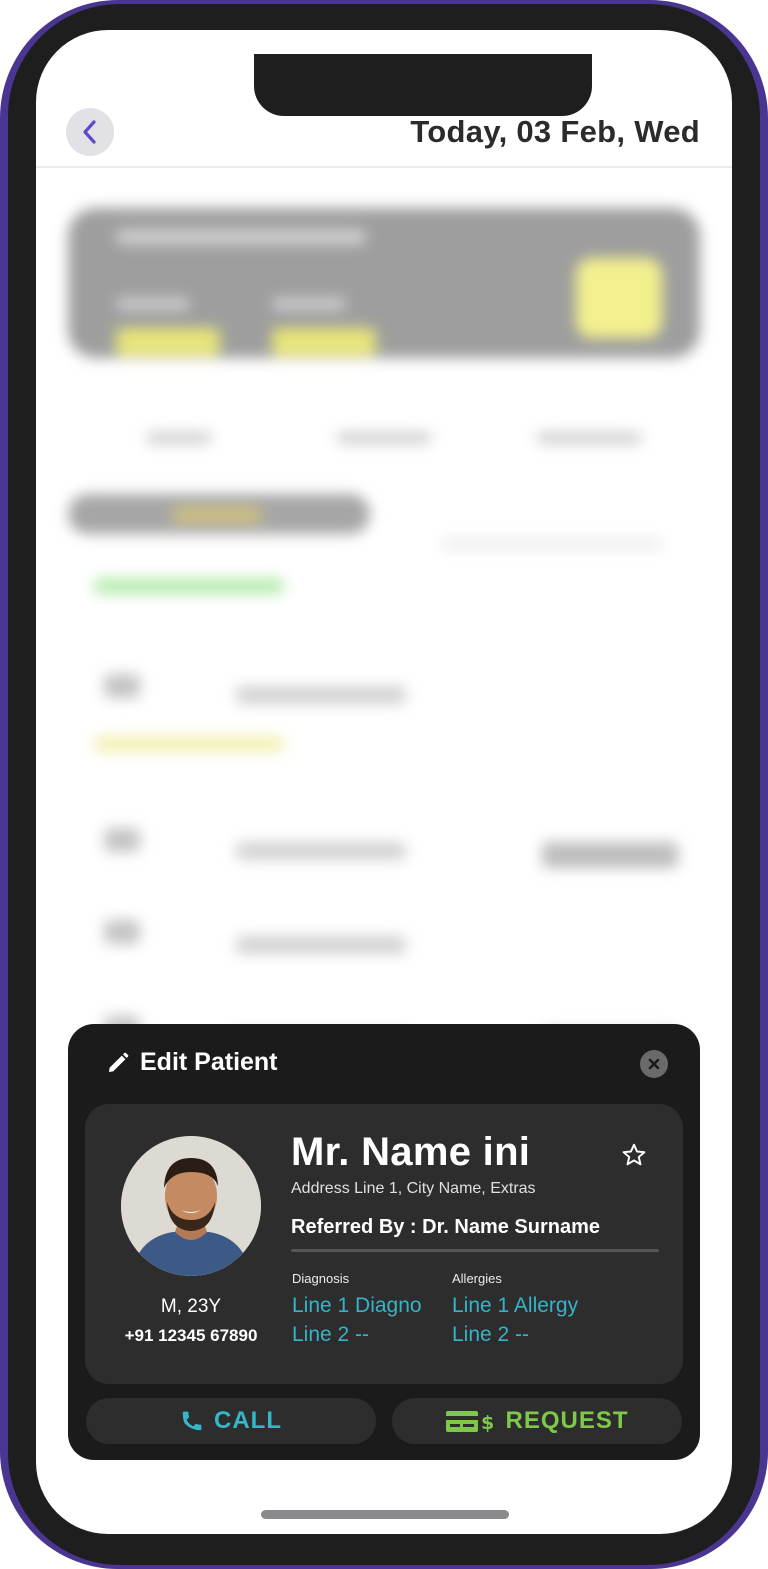 This screenshot has height=1569, width=768. Describe the element at coordinates (515, 1305) in the screenshot. I see `allergies-line-1: Line 1 Allergy` at that location.